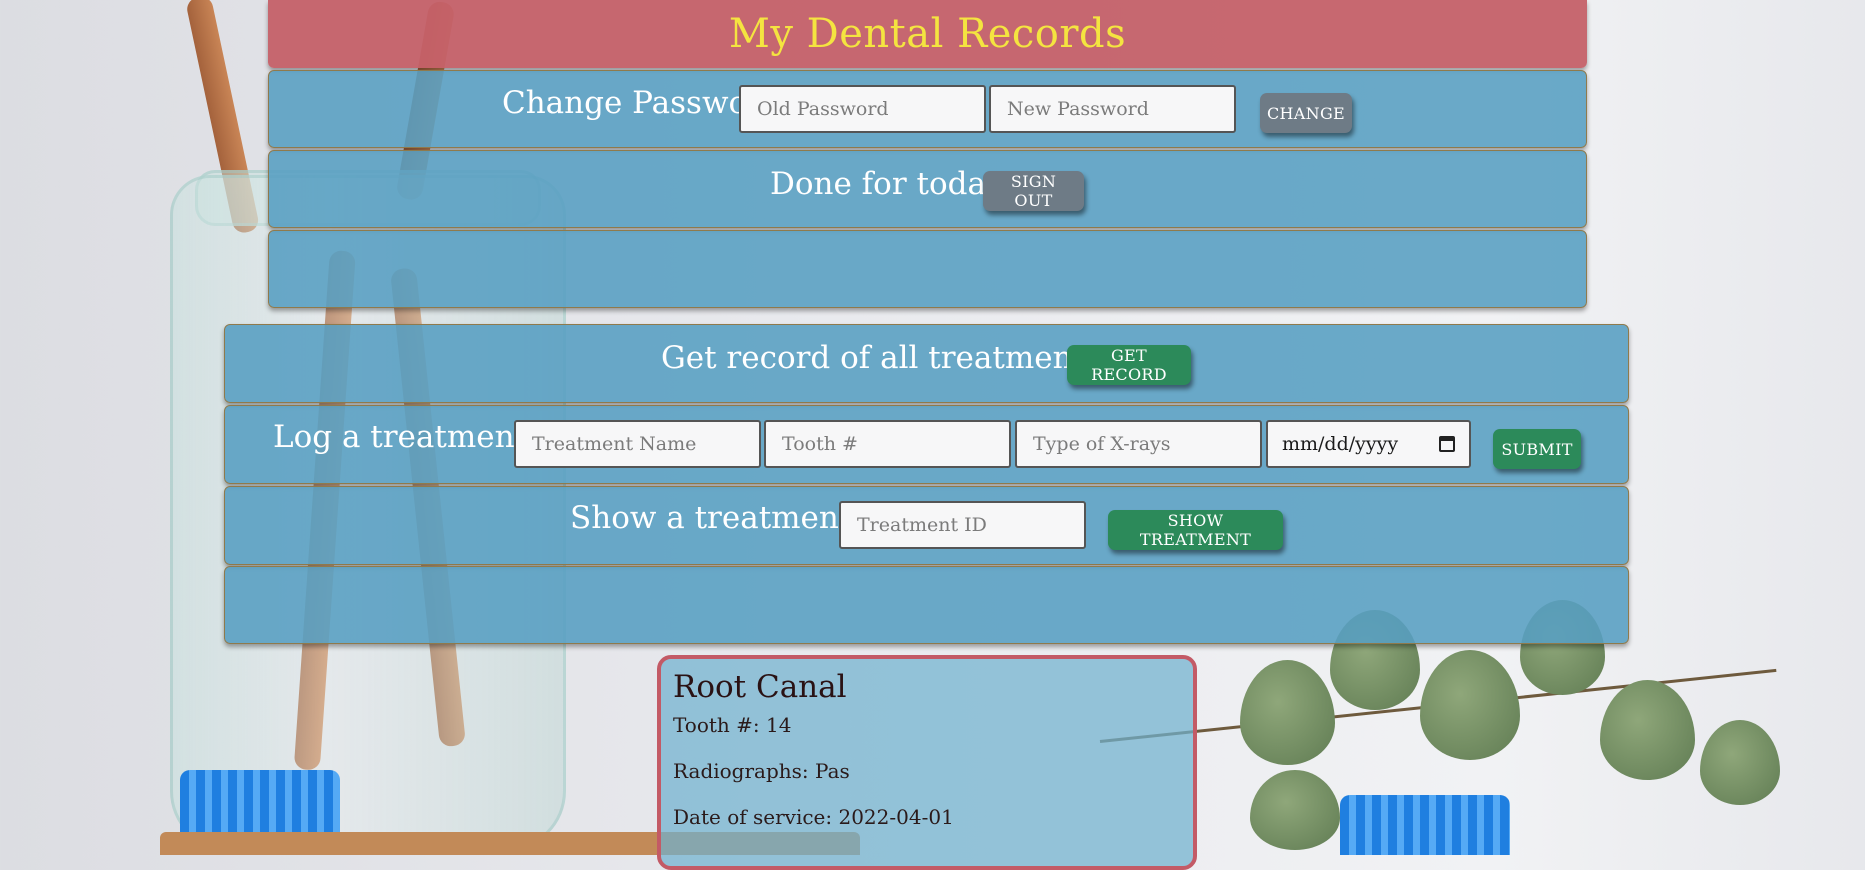 This screenshot has height=870, width=1865. What do you see at coordinates (741, 771) in the screenshot?
I see `radiographs-label: Radiographs:` at bounding box center [741, 771].